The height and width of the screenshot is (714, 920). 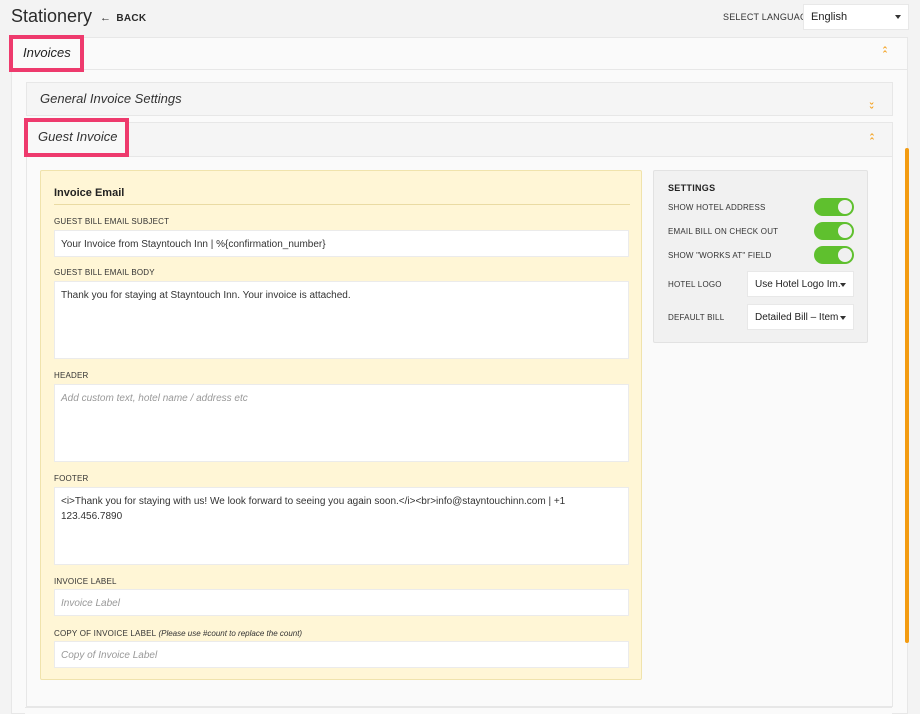 I want to click on back-button: ← BACK, so click(x=123, y=18).